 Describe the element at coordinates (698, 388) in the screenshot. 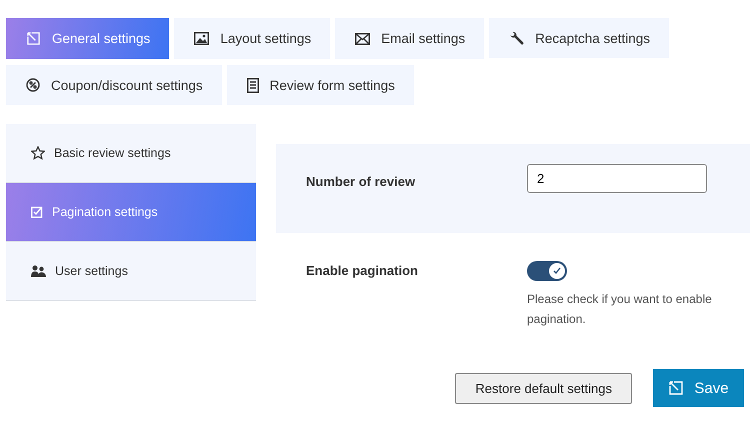

I see `save-button: Save` at that location.